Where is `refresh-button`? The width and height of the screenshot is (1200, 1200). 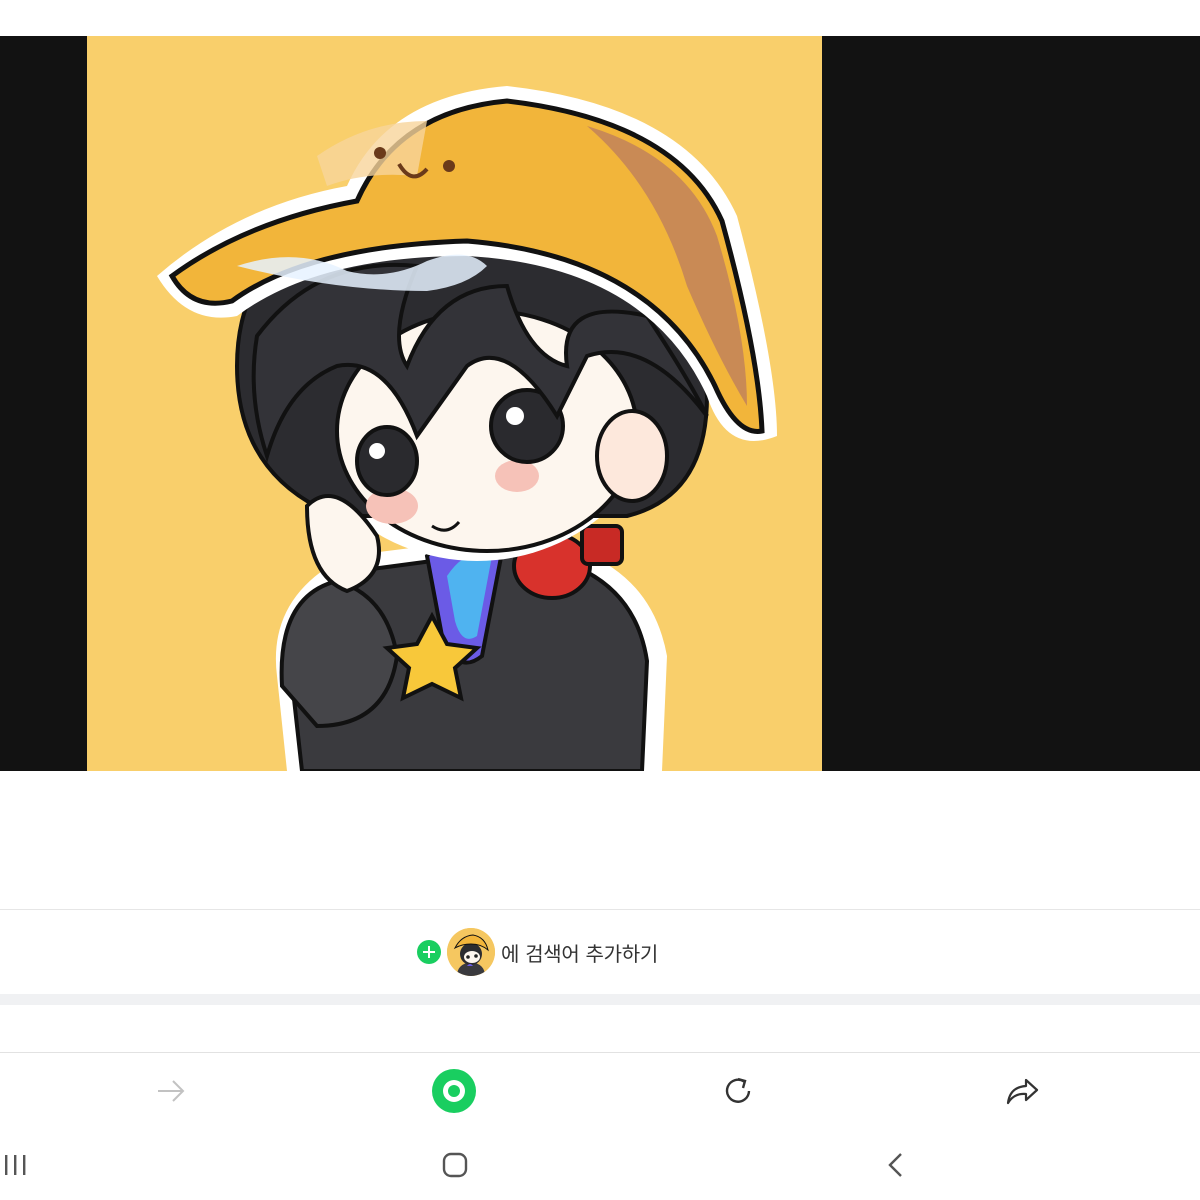
refresh-button is located at coordinates (738, 1091).